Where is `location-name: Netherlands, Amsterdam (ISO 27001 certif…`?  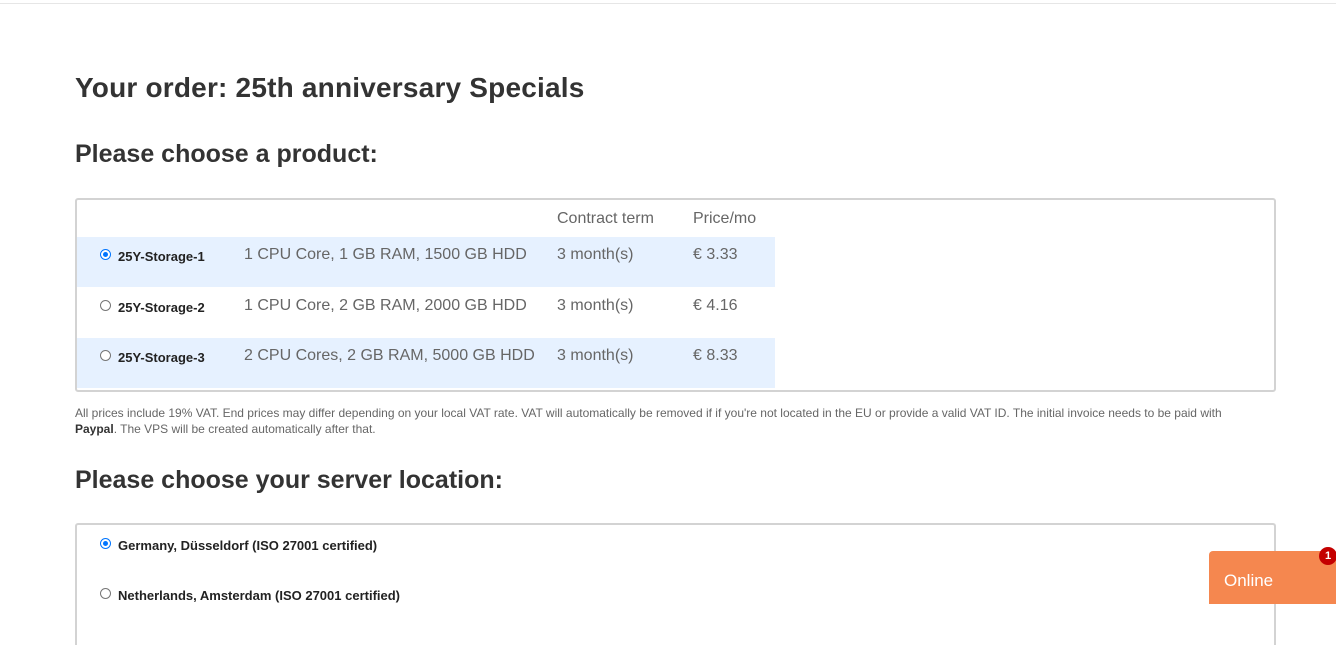
location-name: Netherlands, Amsterdam (ISO 27001 certif… is located at coordinates (259, 595).